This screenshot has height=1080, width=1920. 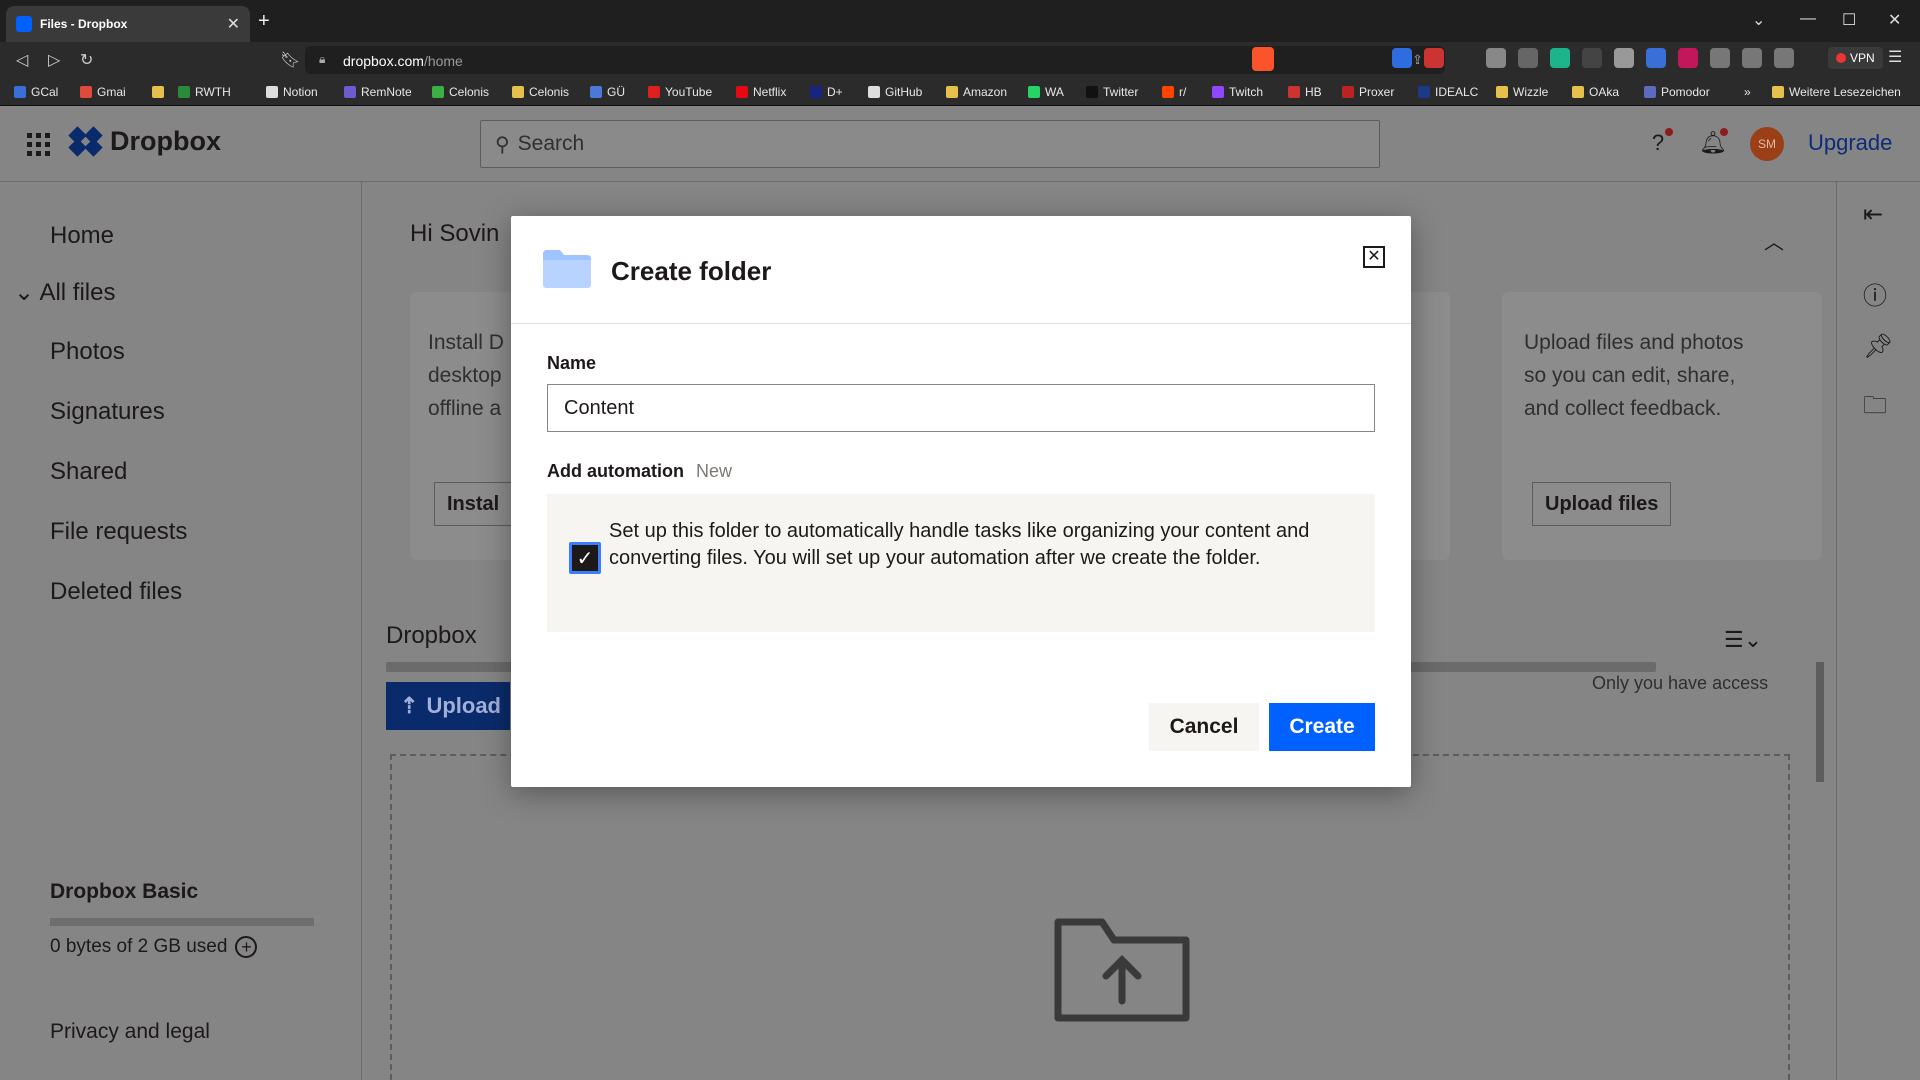 What do you see at coordinates (1658, 143) in the screenshot?
I see `help-icon: ?` at bounding box center [1658, 143].